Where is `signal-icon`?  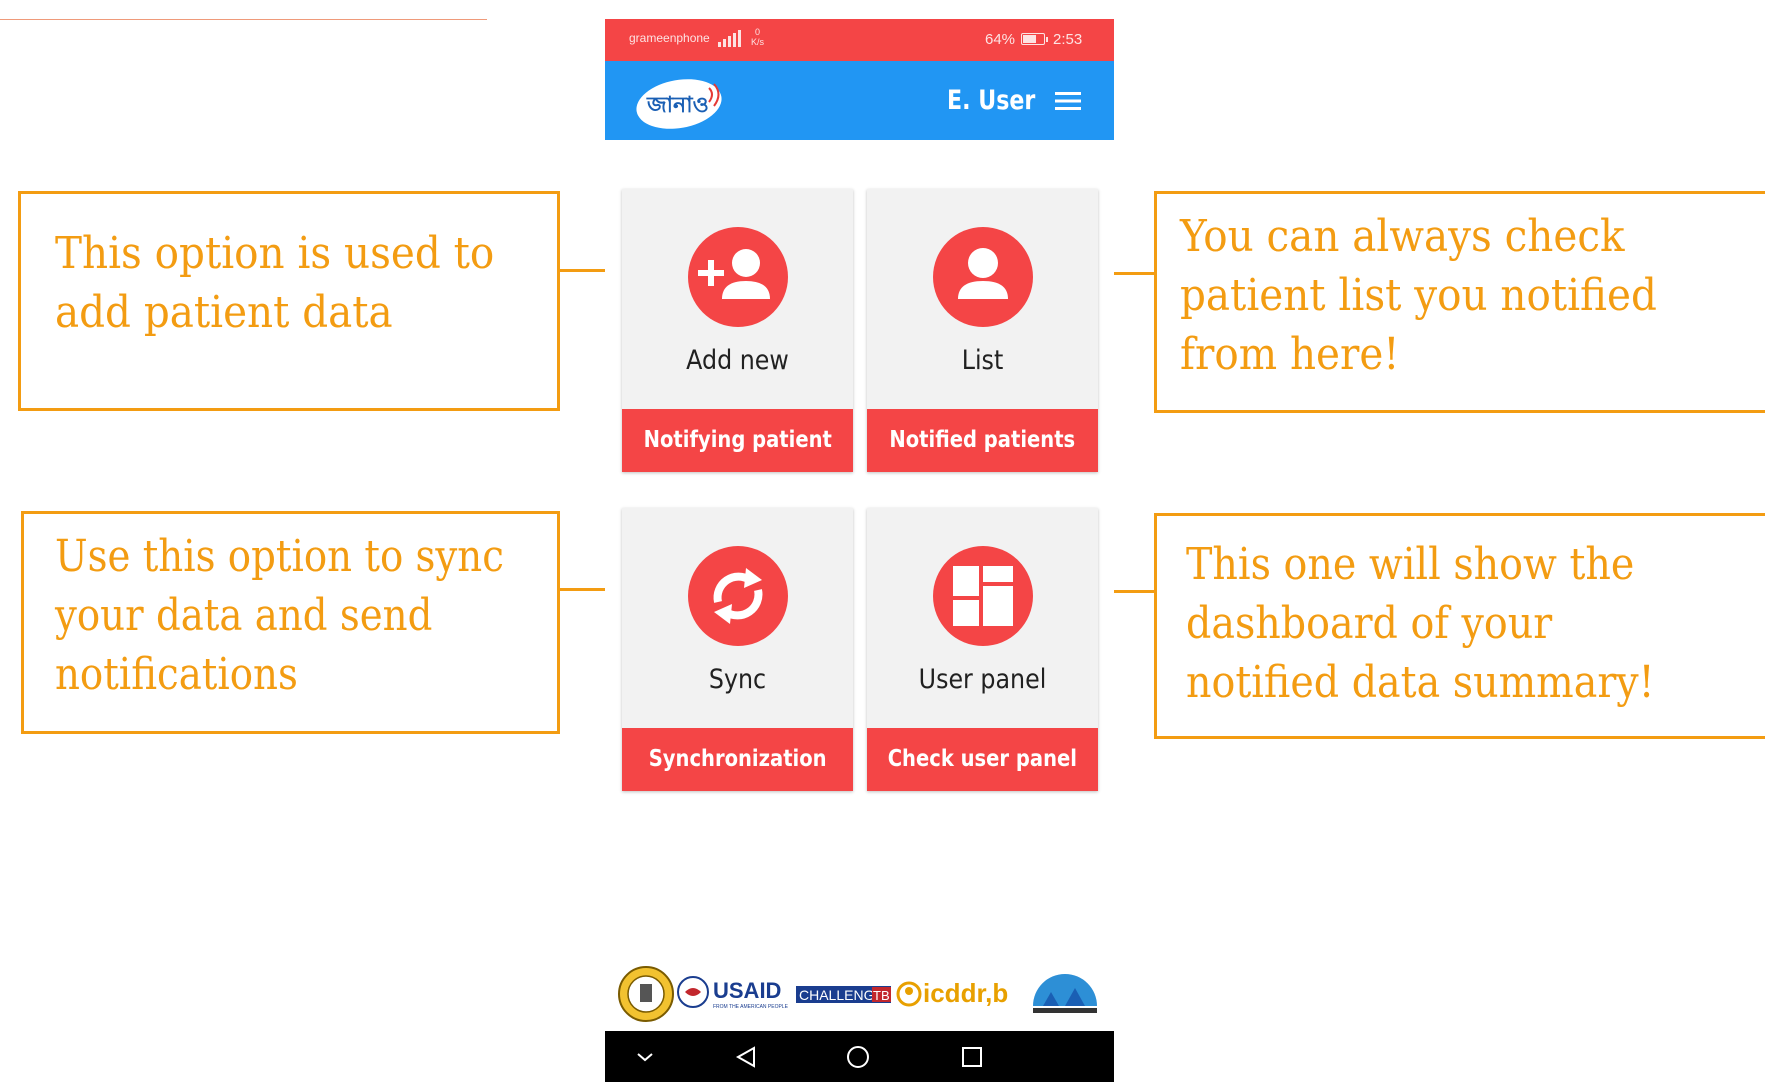 signal-icon is located at coordinates (729, 38).